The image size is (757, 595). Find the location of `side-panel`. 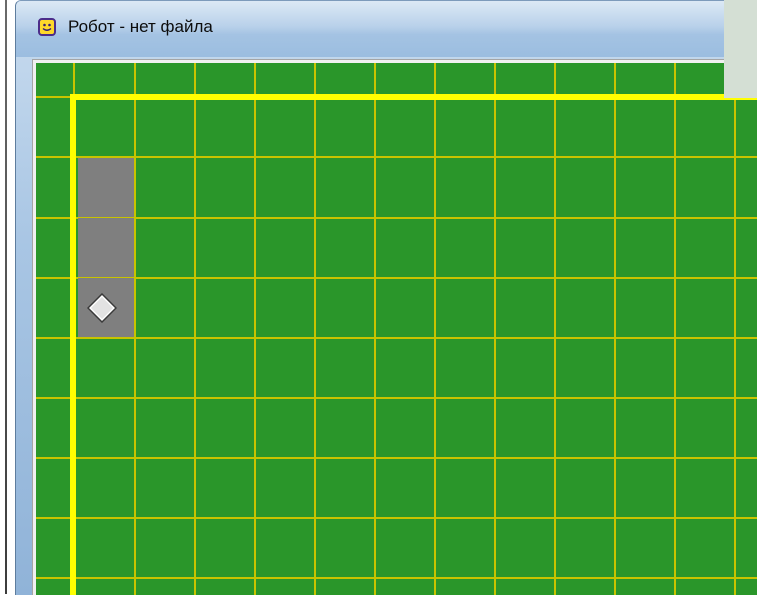

side-panel is located at coordinates (740, 49).